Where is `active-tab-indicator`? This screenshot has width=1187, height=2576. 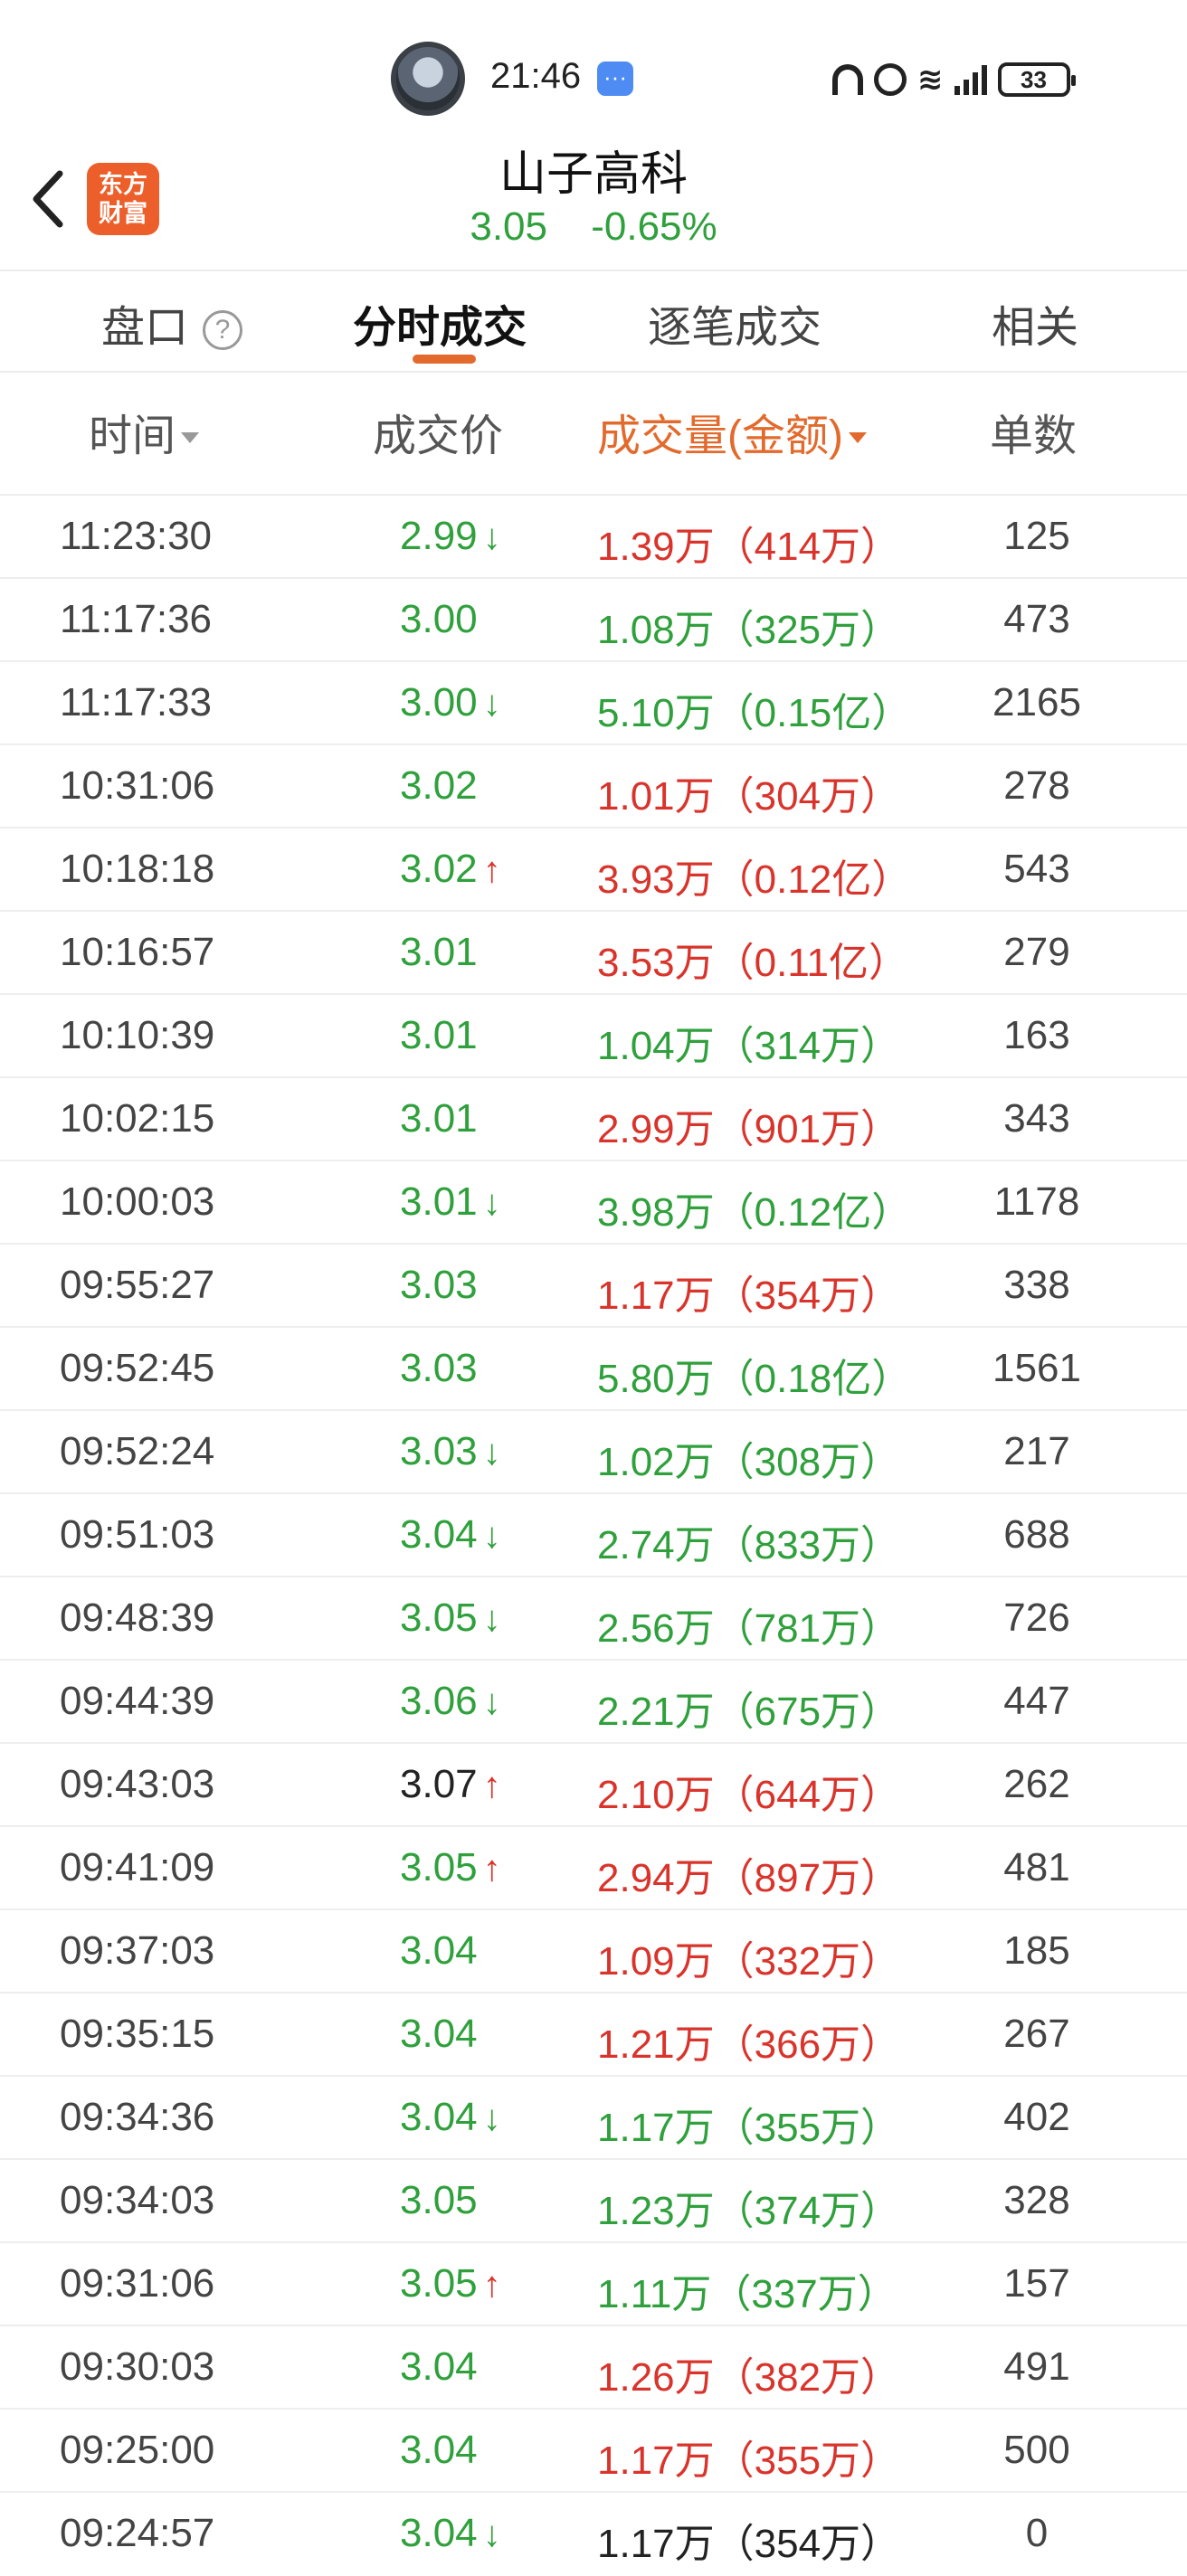 active-tab-indicator is located at coordinates (444, 360).